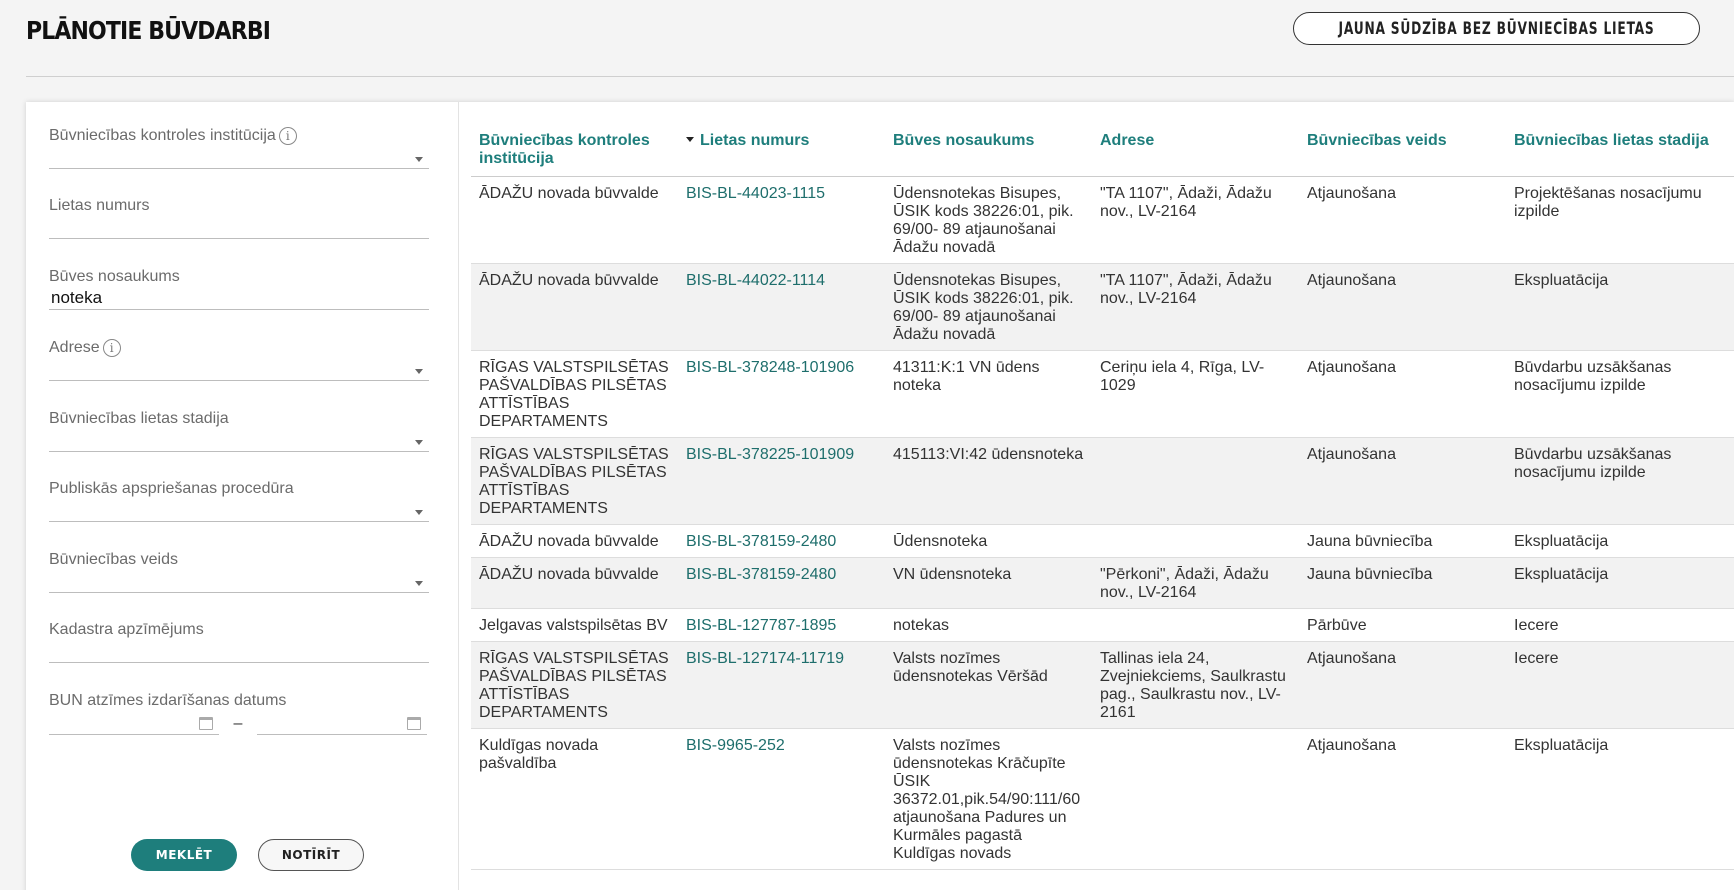 The image size is (1734, 890). I want to click on construction-type-filter: Būvniecības veids, so click(239, 572).